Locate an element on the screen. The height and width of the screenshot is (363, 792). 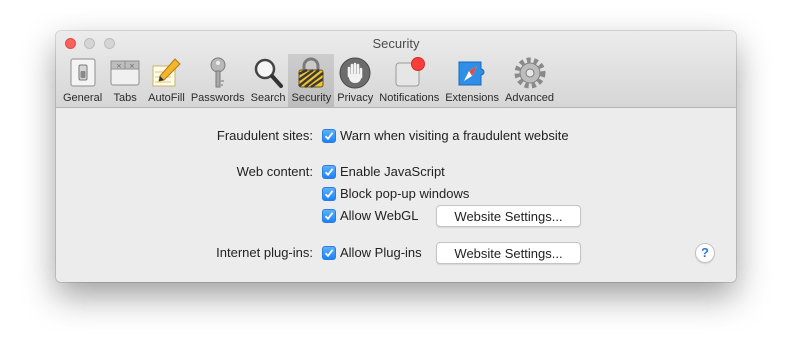
fraudulent-sites-label: Fraudulent sites: is located at coordinates (264, 135).